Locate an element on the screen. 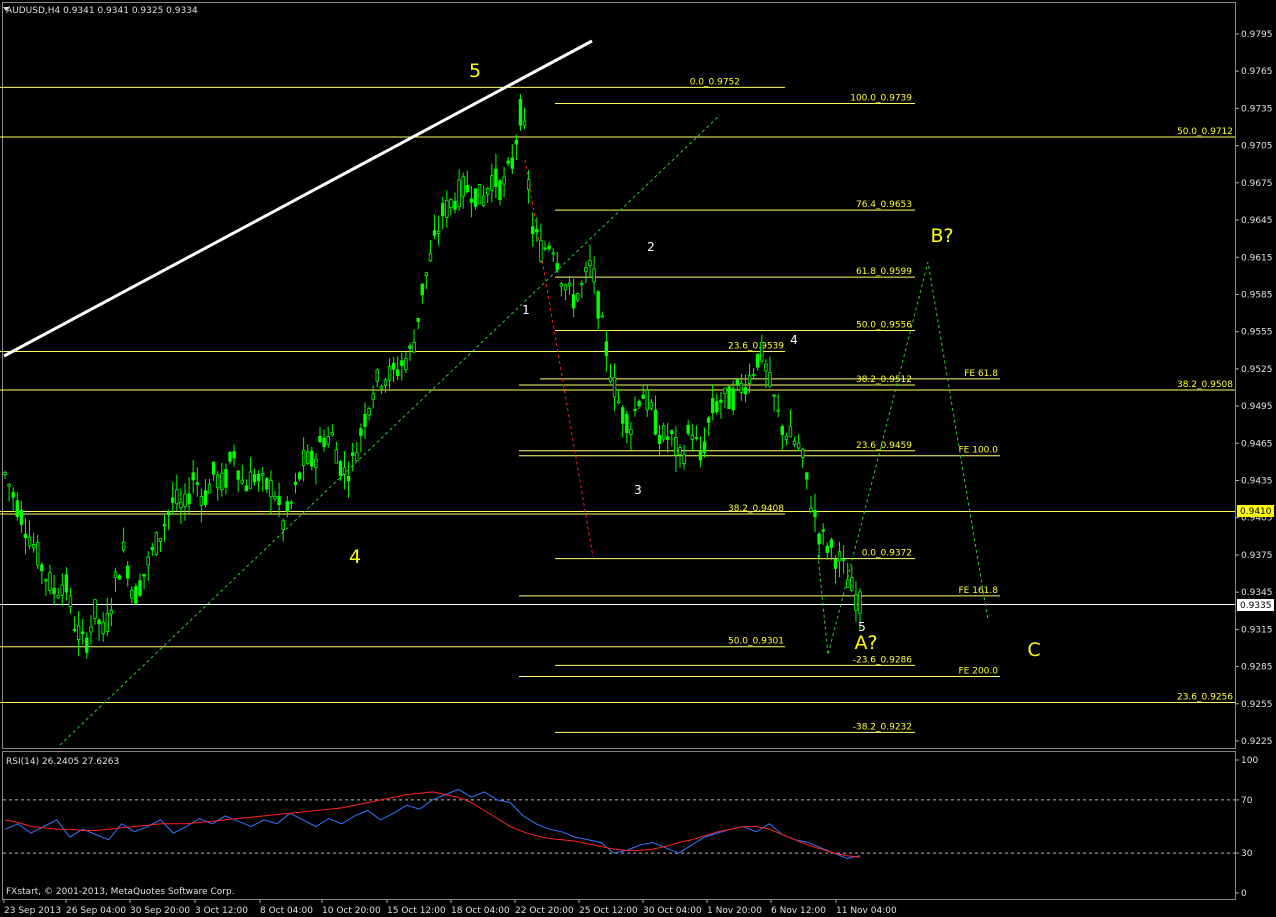 This screenshot has height=917, width=1276. y-tick-label: 0.9765 is located at coordinates (1257, 72).